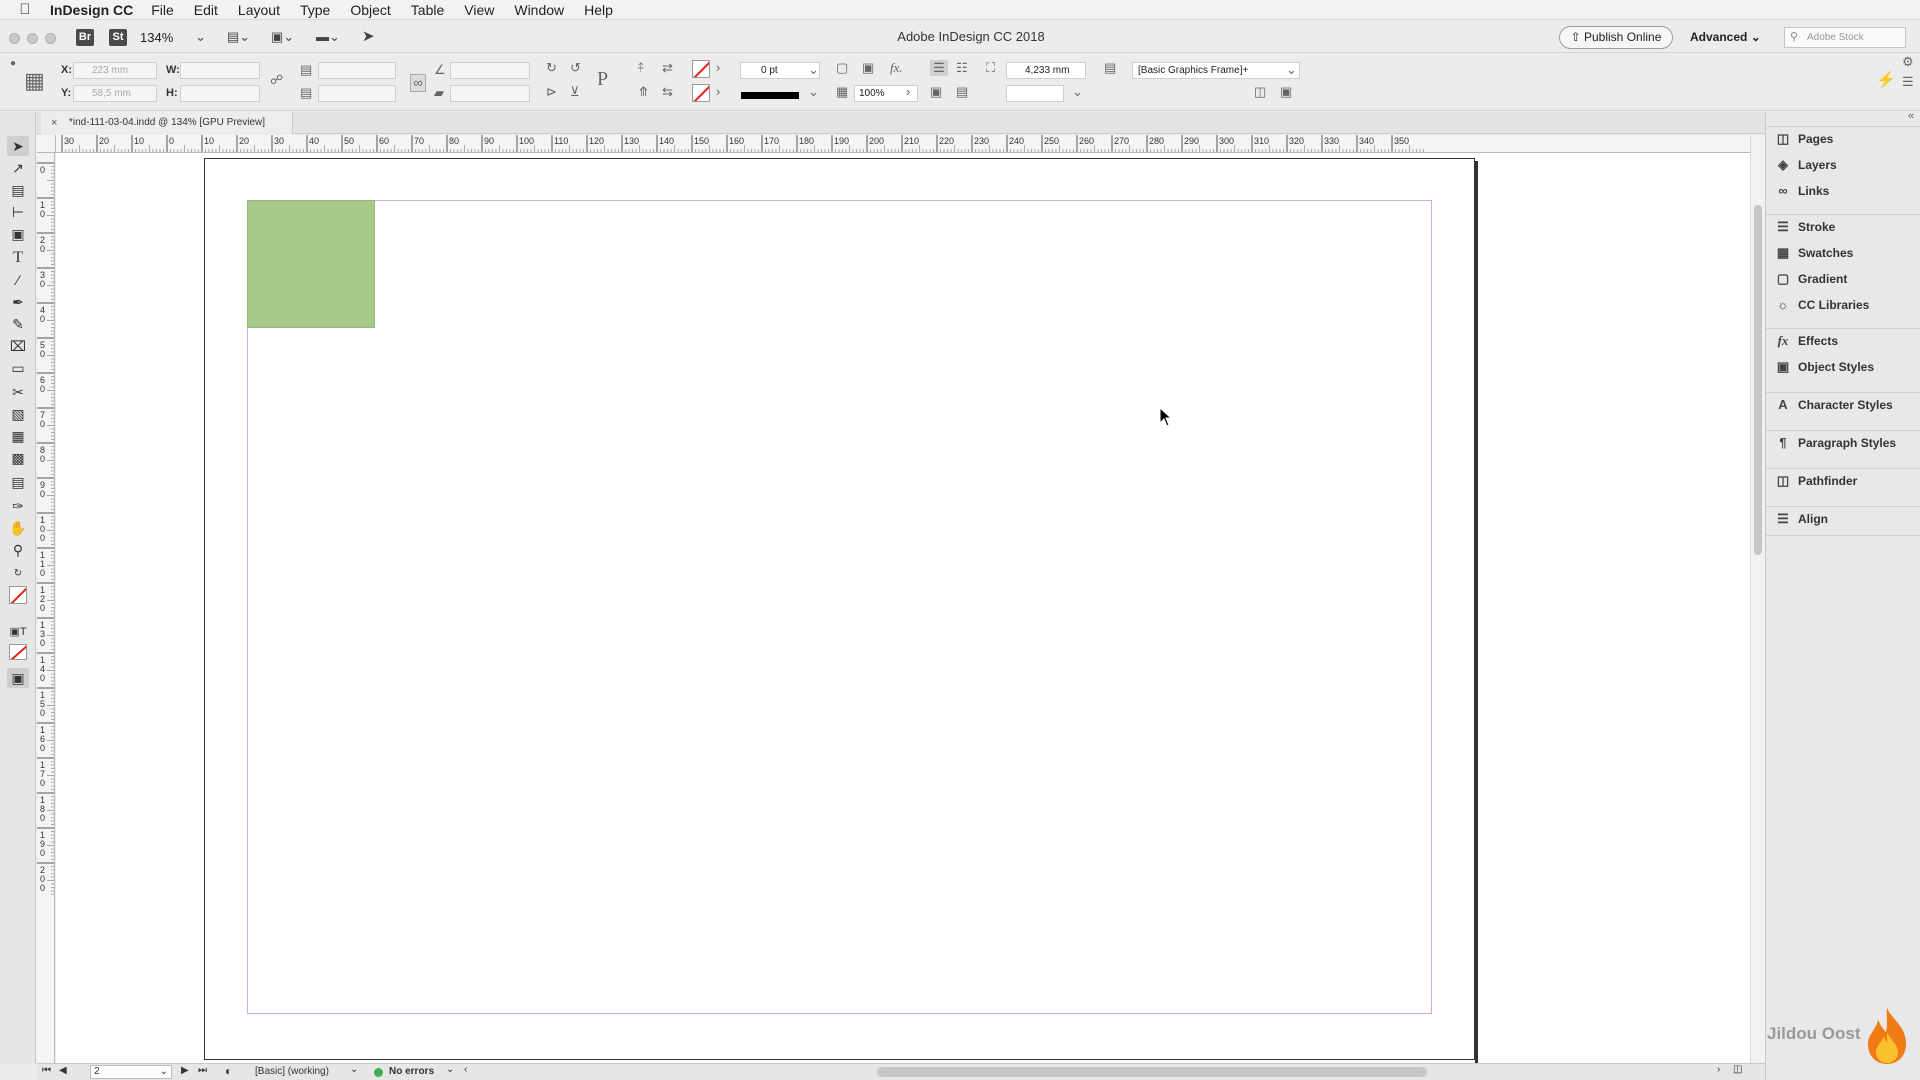 This screenshot has height=1080, width=1920. Describe the element at coordinates (1844, 341) in the screenshot. I see `panel-effects: fx Effects` at that location.